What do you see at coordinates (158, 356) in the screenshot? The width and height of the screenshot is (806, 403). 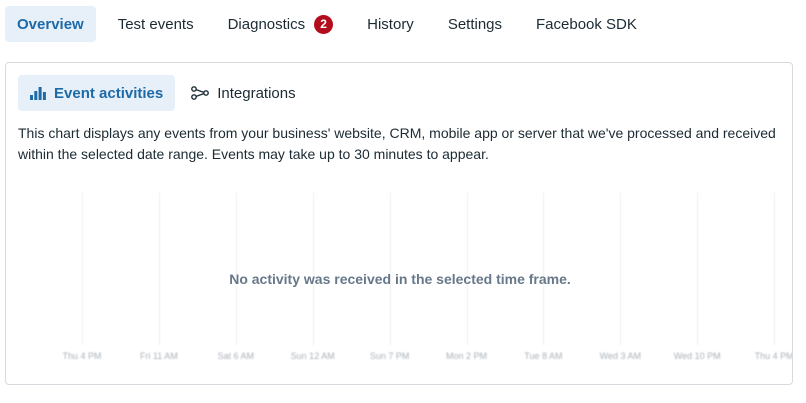 I see `x-axis-tick-label: Fri 11 AM` at bounding box center [158, 356].